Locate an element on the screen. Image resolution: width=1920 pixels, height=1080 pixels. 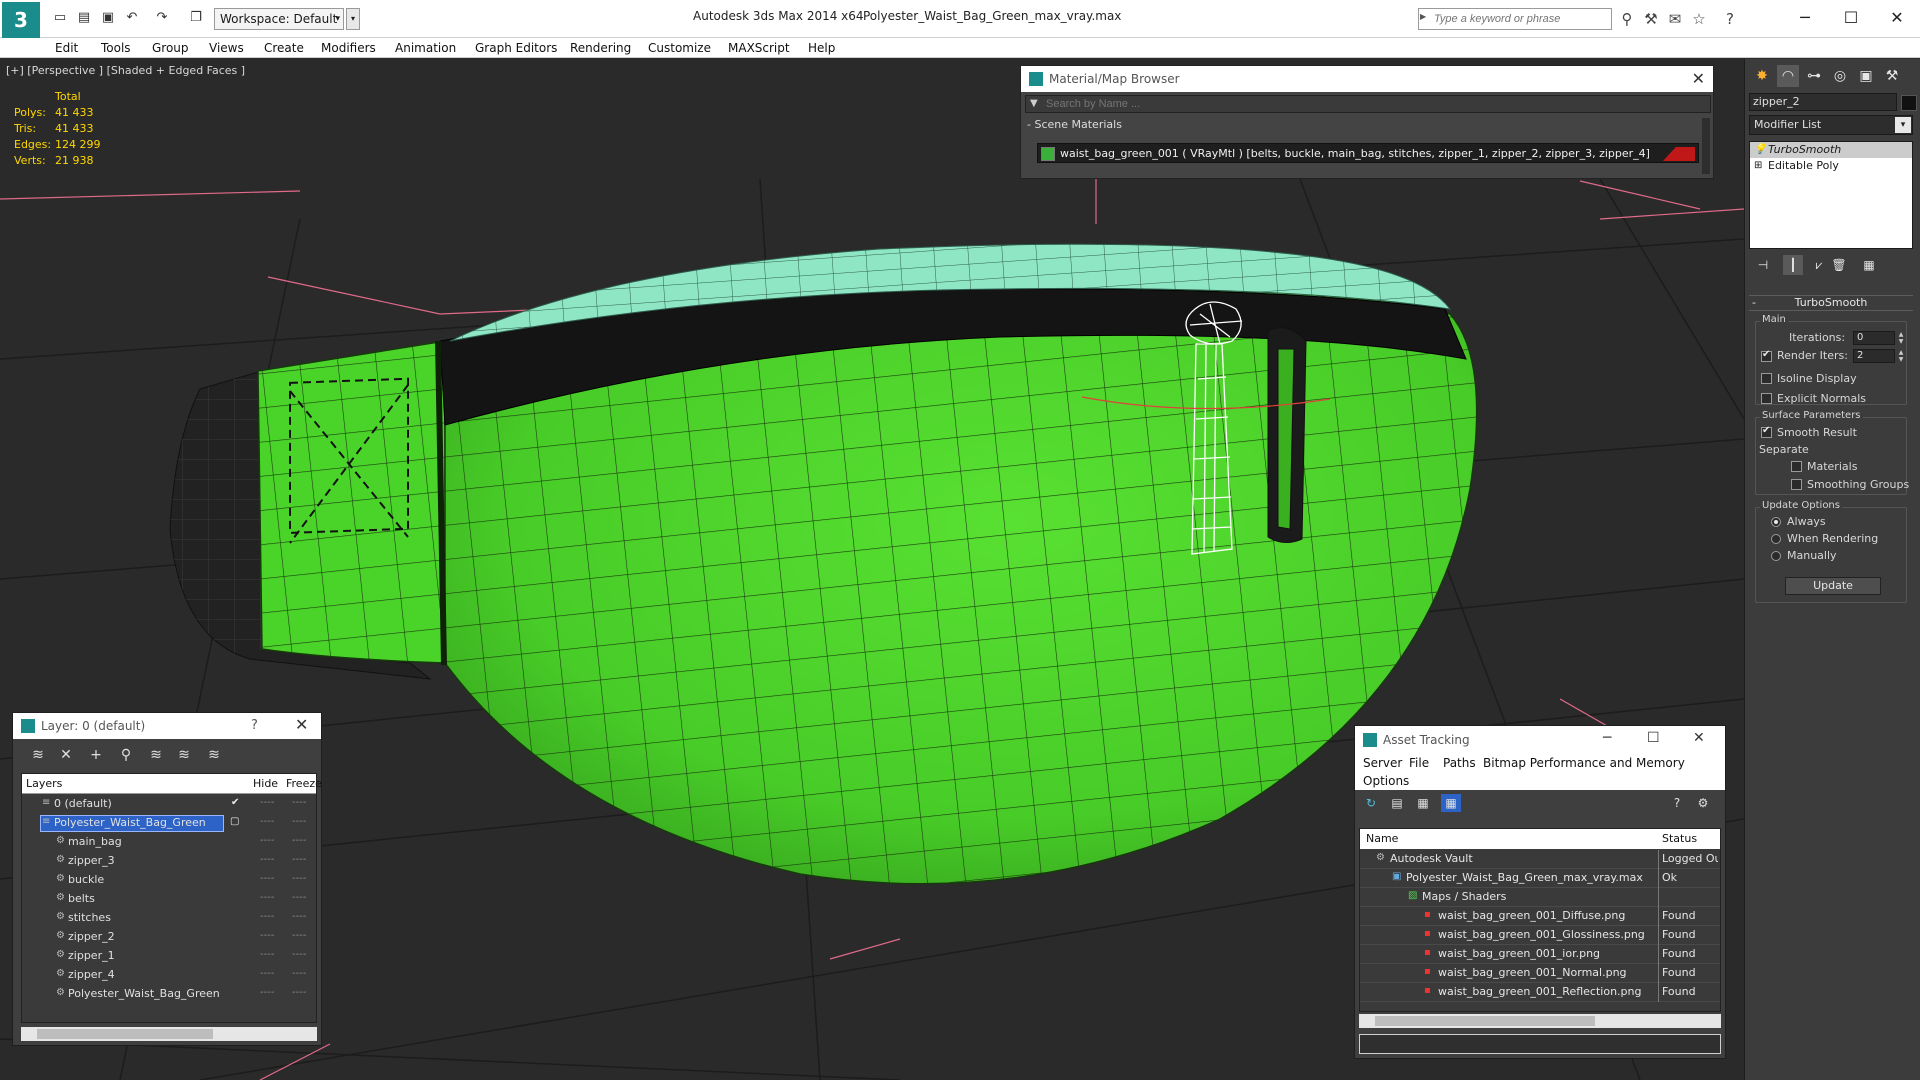
show-end-result-icon: ┃ is located at coordinates (1793, 265).